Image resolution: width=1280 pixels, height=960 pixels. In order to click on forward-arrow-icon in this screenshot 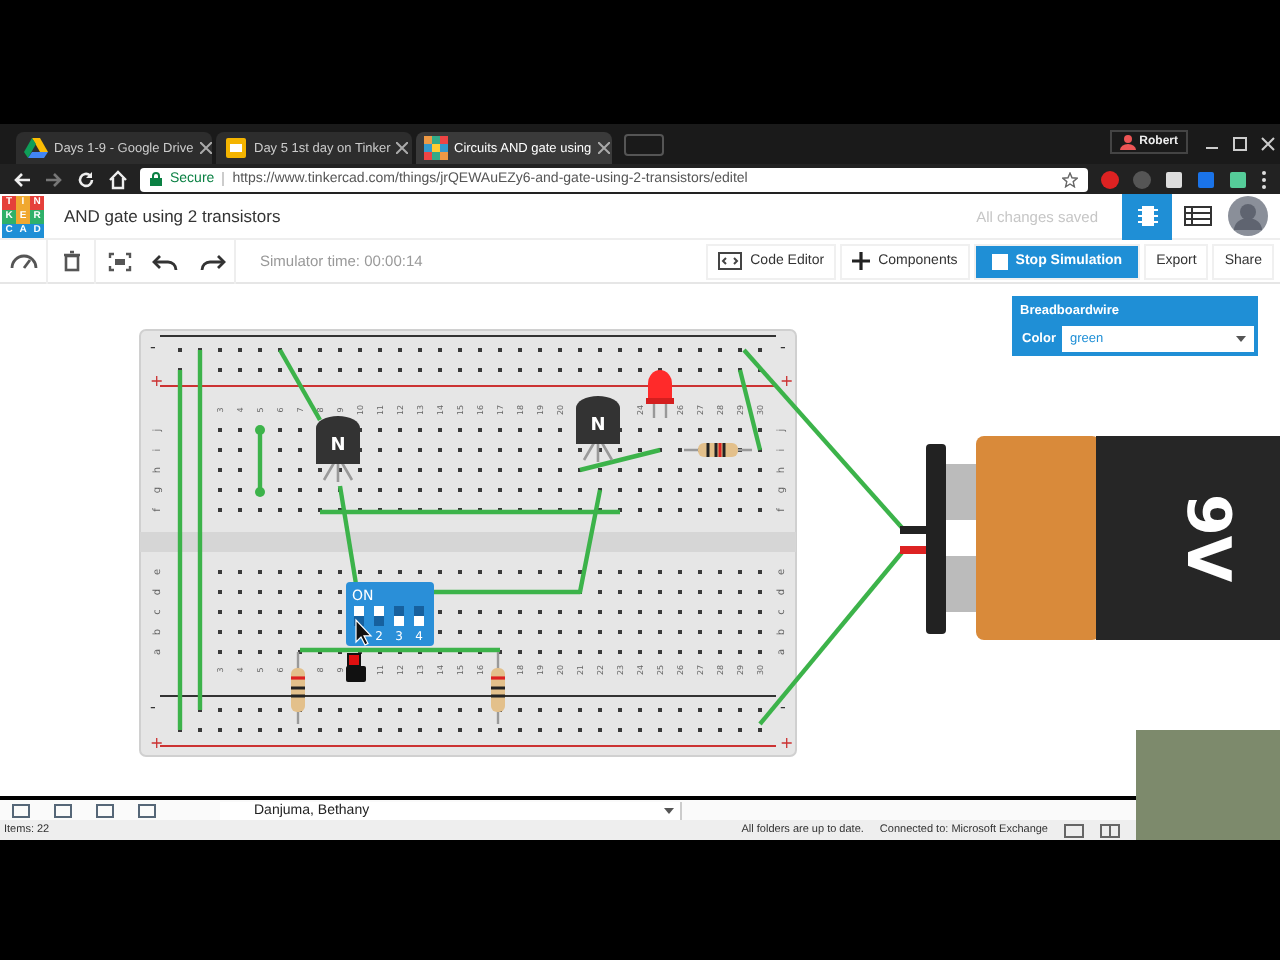, I will do `click(54, 179)`.